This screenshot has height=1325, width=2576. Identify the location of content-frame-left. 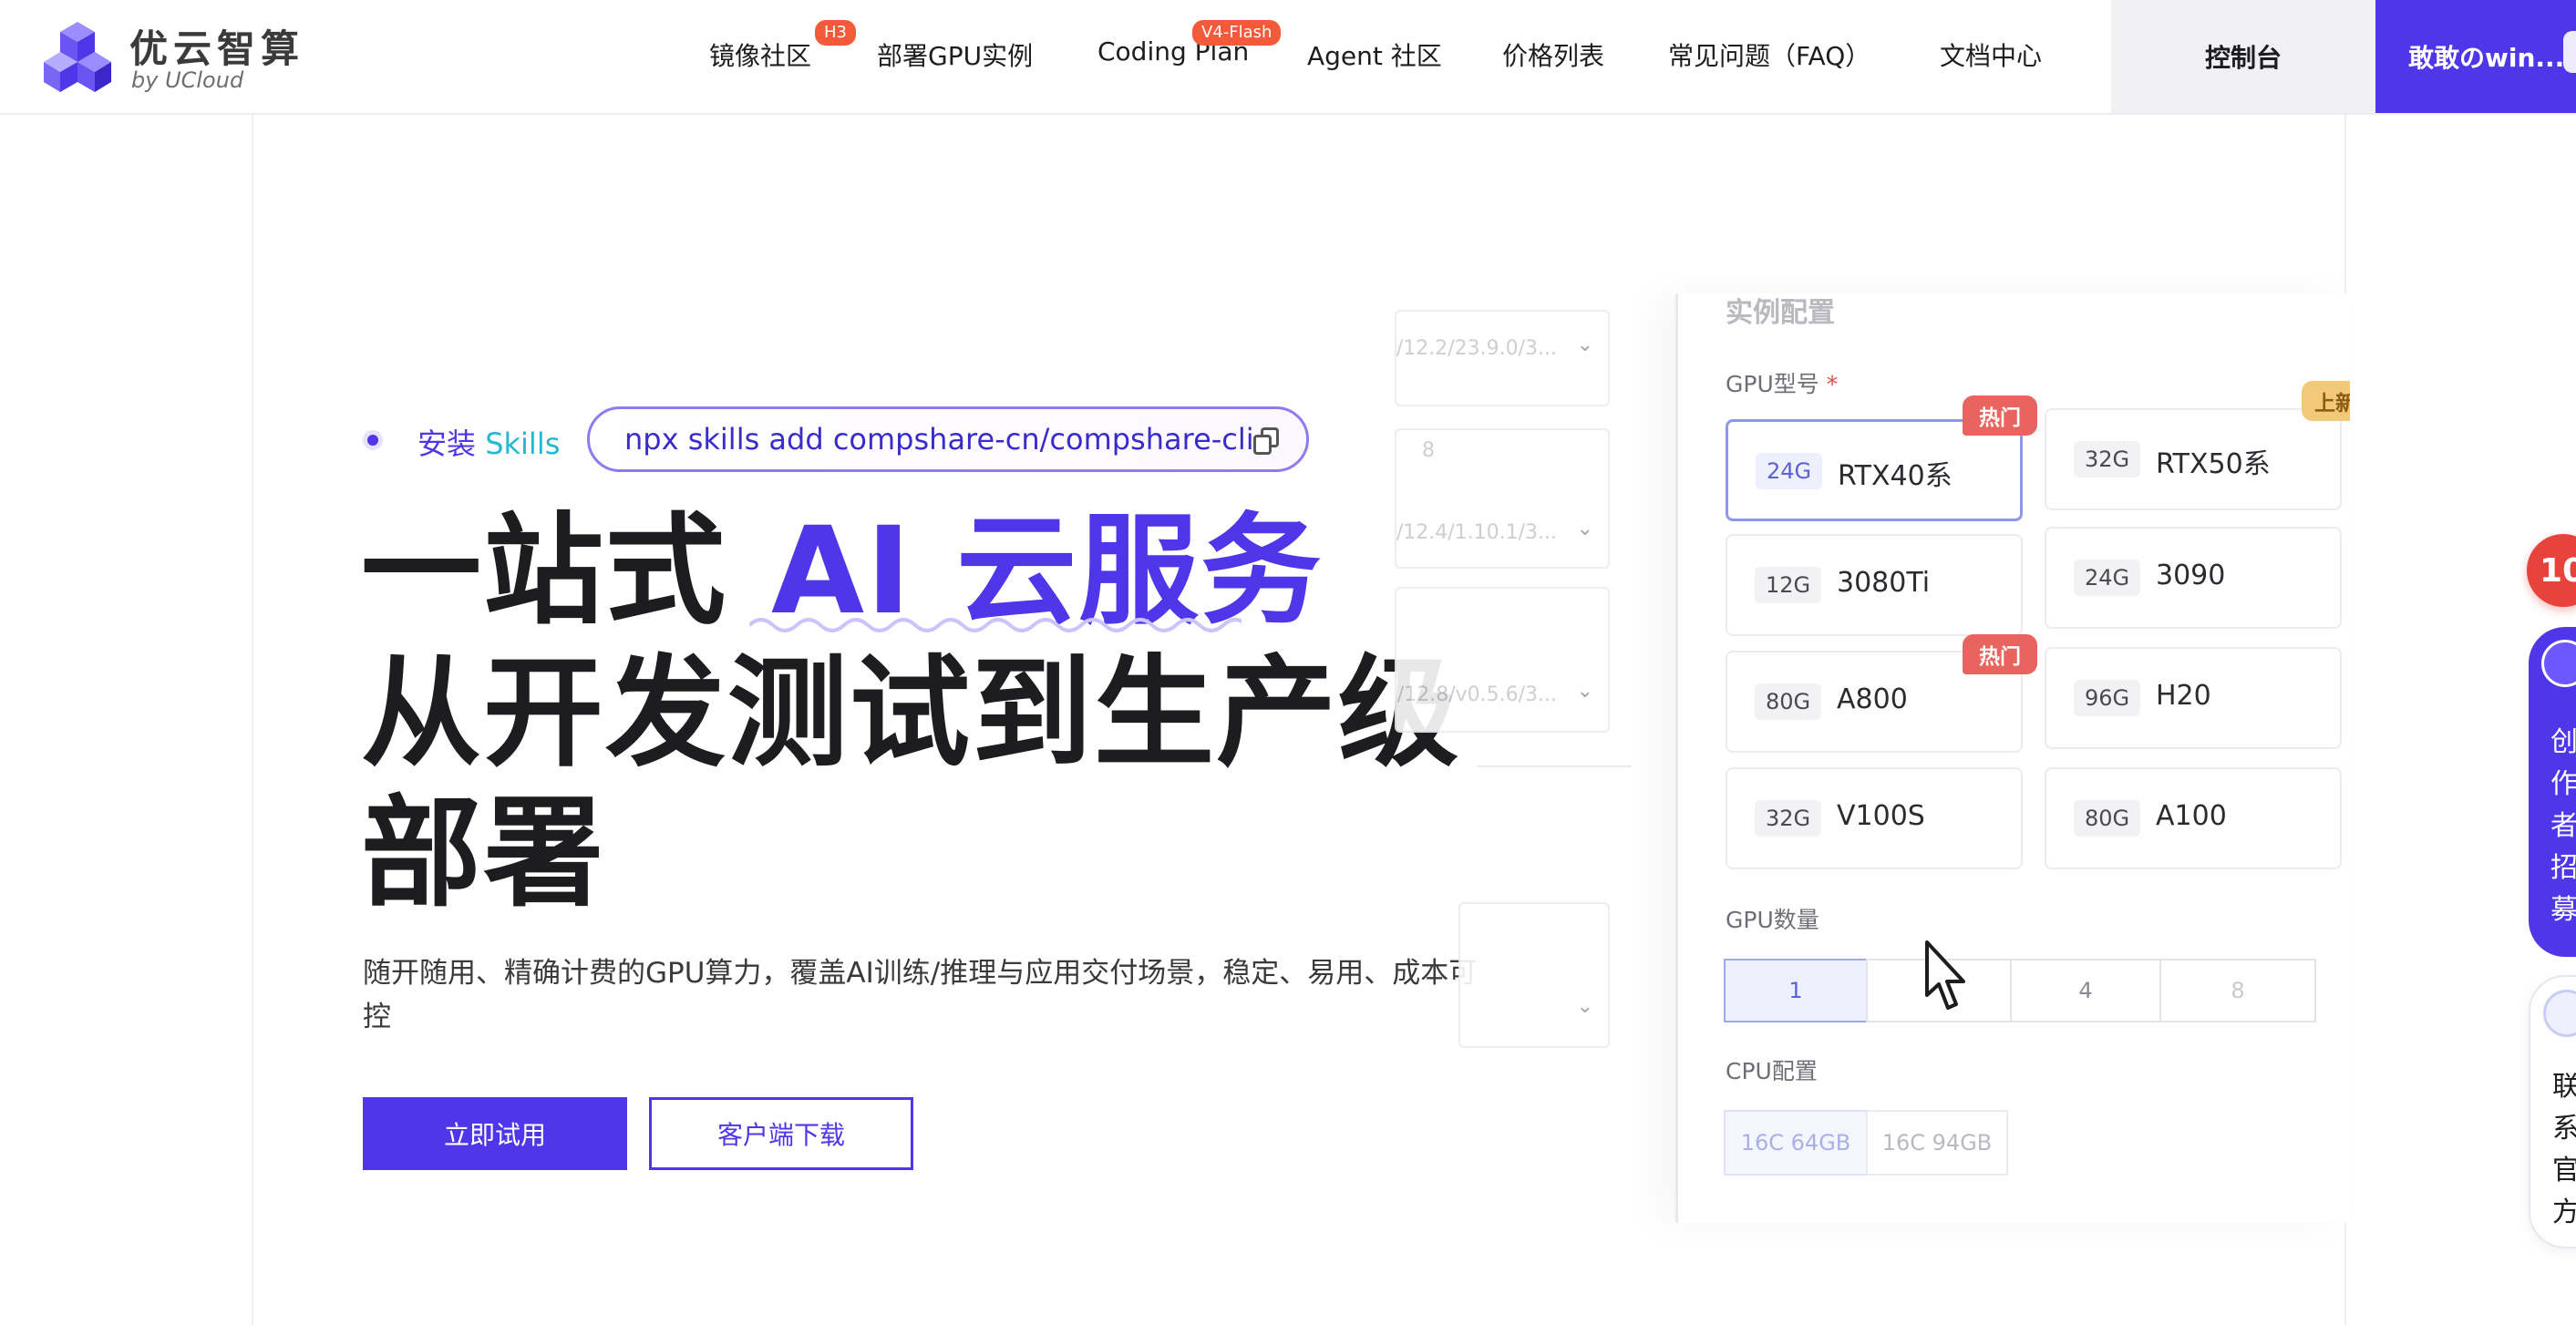
(252, 720).